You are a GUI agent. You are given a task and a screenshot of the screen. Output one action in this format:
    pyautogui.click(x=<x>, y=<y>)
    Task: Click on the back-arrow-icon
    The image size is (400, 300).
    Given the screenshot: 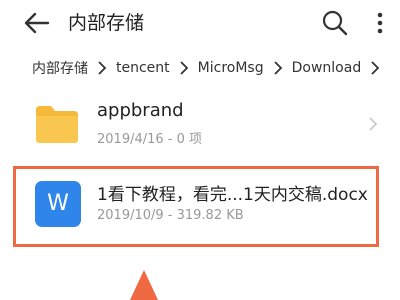 What is the action you would take?
    pyautogui.click(x=37, y=23)
    